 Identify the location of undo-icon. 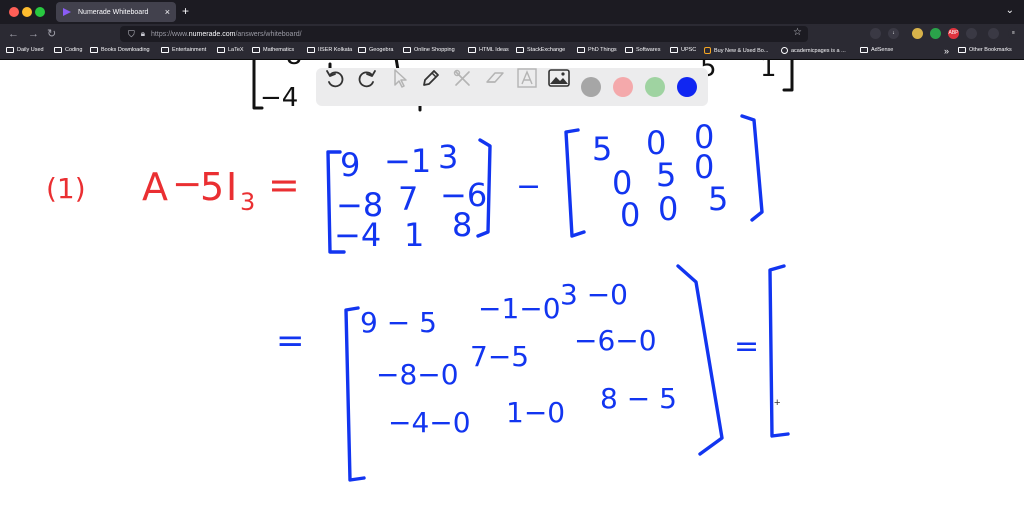
(335, 78).